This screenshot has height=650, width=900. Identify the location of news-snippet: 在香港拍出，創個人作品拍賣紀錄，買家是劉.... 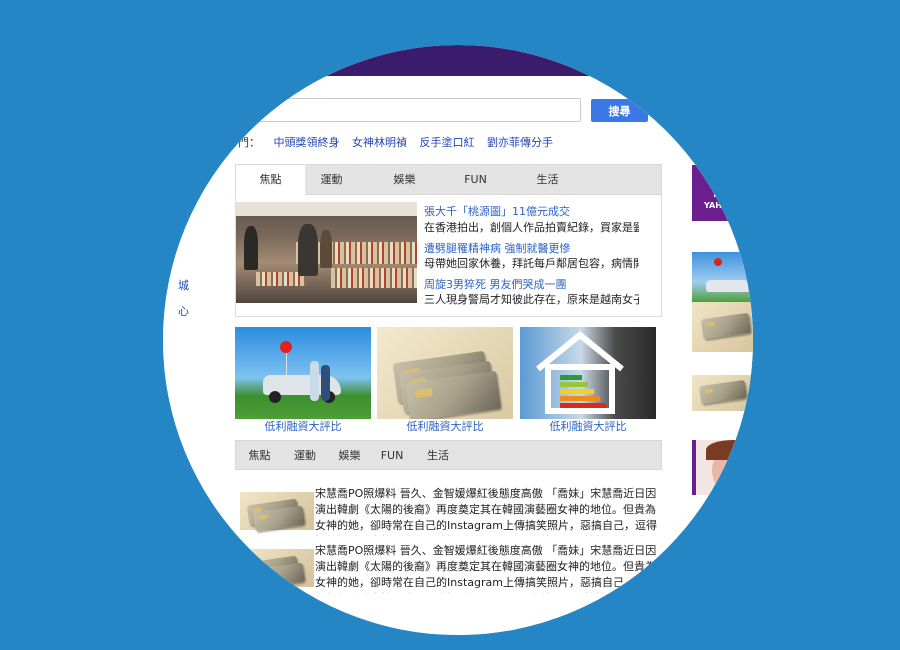
(531, 227).